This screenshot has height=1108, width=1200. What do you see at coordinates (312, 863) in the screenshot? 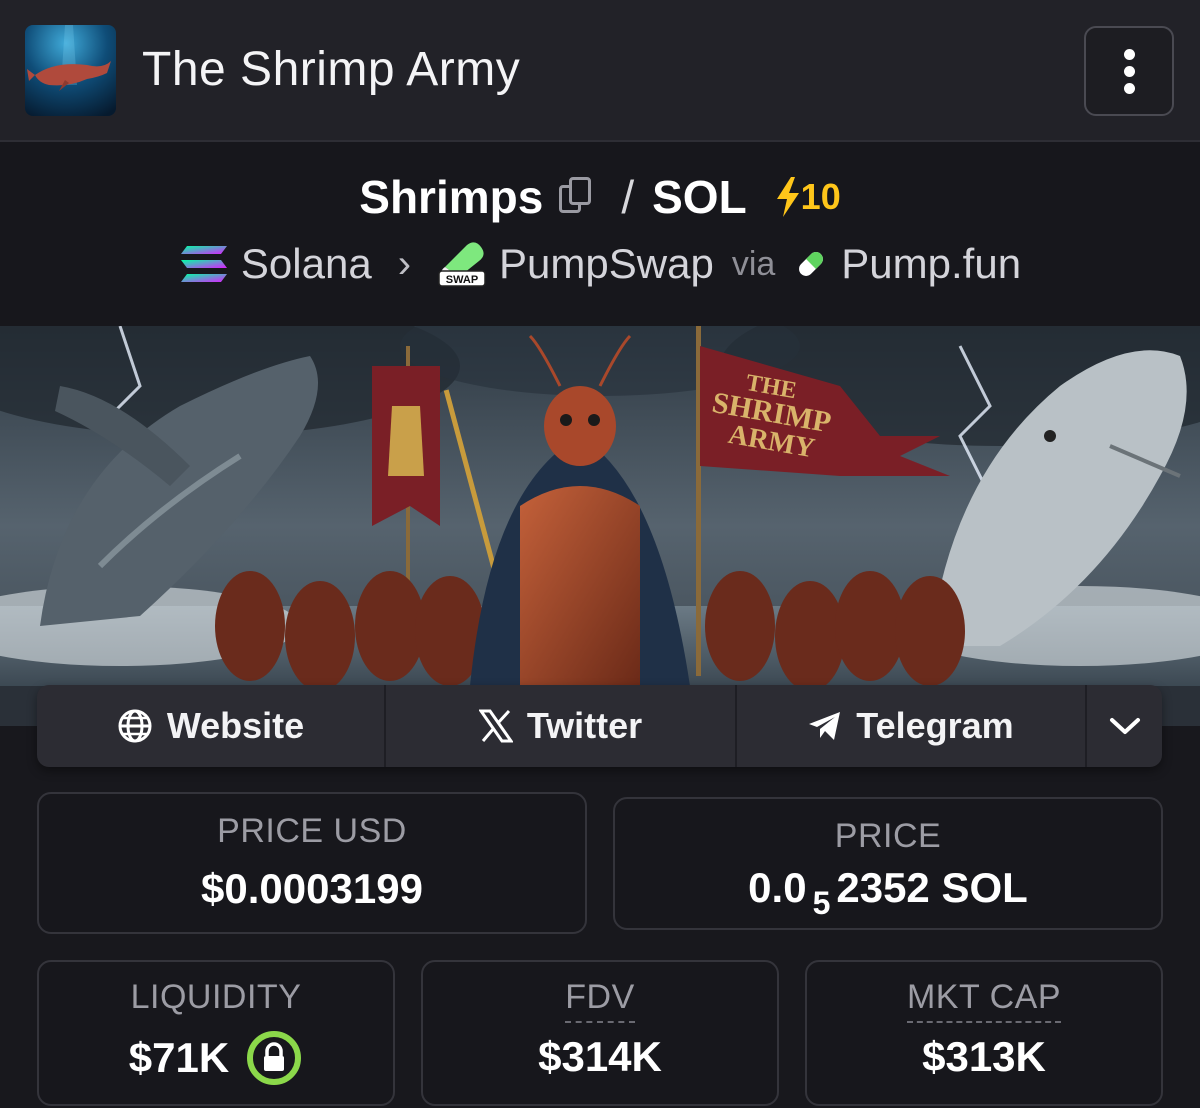
I see `price-usd-card: PRICE USD $0.0003199` at bounding box center [312, 863].